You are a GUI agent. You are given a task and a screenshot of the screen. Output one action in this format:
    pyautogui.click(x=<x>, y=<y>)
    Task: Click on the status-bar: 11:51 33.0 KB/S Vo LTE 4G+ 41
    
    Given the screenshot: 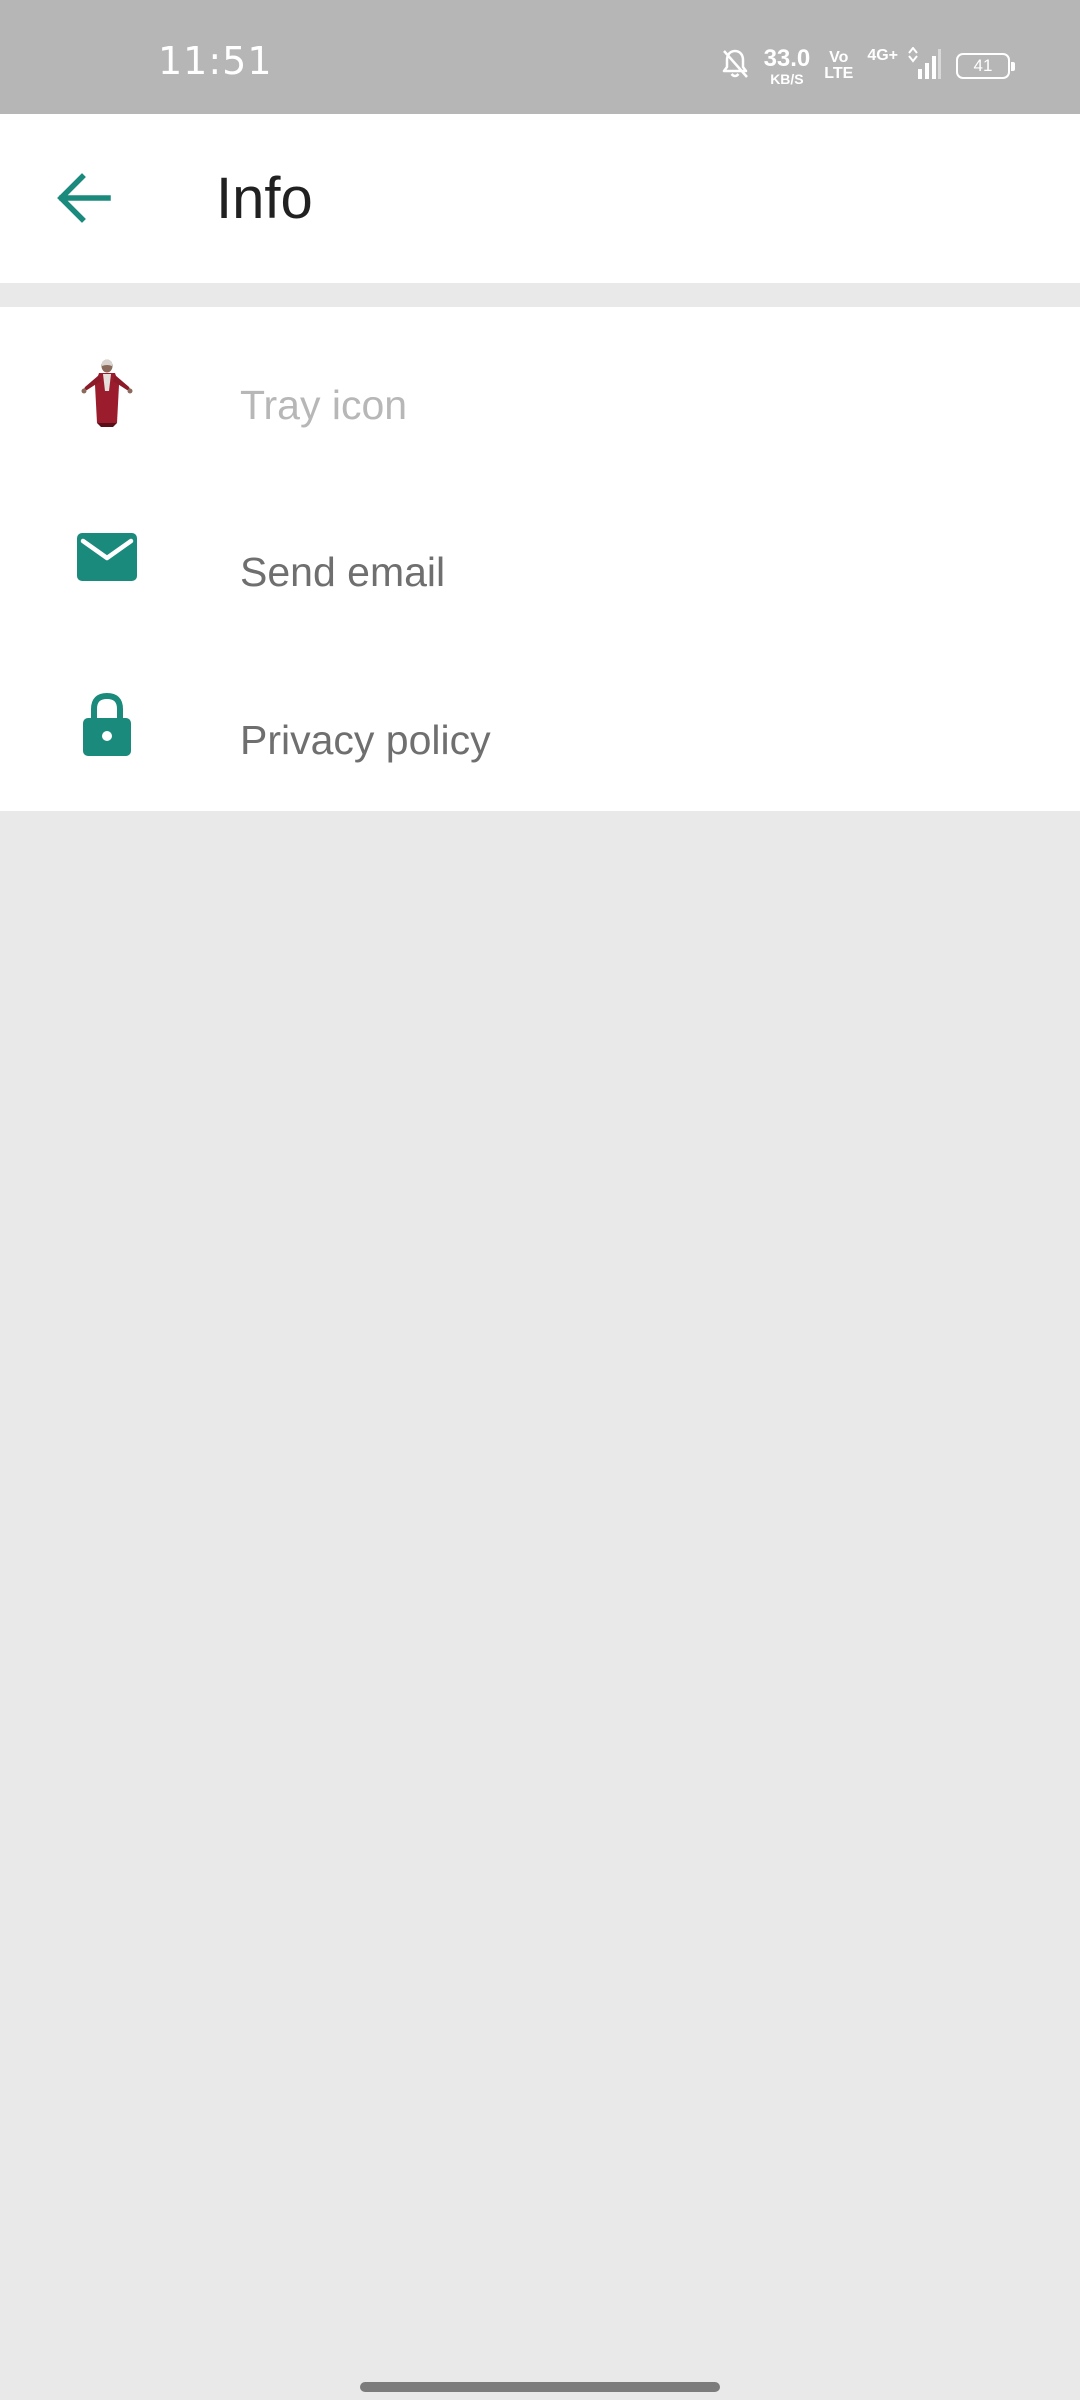 What is the action you would take?
    pyautogui.click(x=540, y=57)
    